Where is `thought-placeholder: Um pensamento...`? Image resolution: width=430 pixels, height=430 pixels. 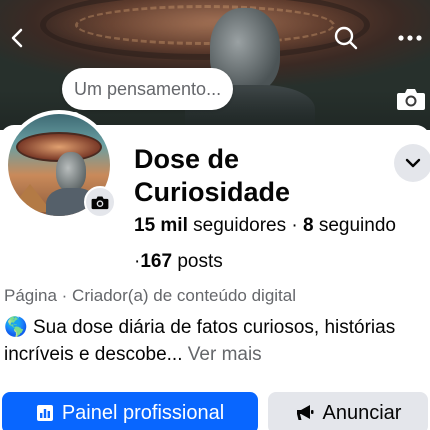 thought-placeholder: Um pensamento... is located at coordinates (148, 88).